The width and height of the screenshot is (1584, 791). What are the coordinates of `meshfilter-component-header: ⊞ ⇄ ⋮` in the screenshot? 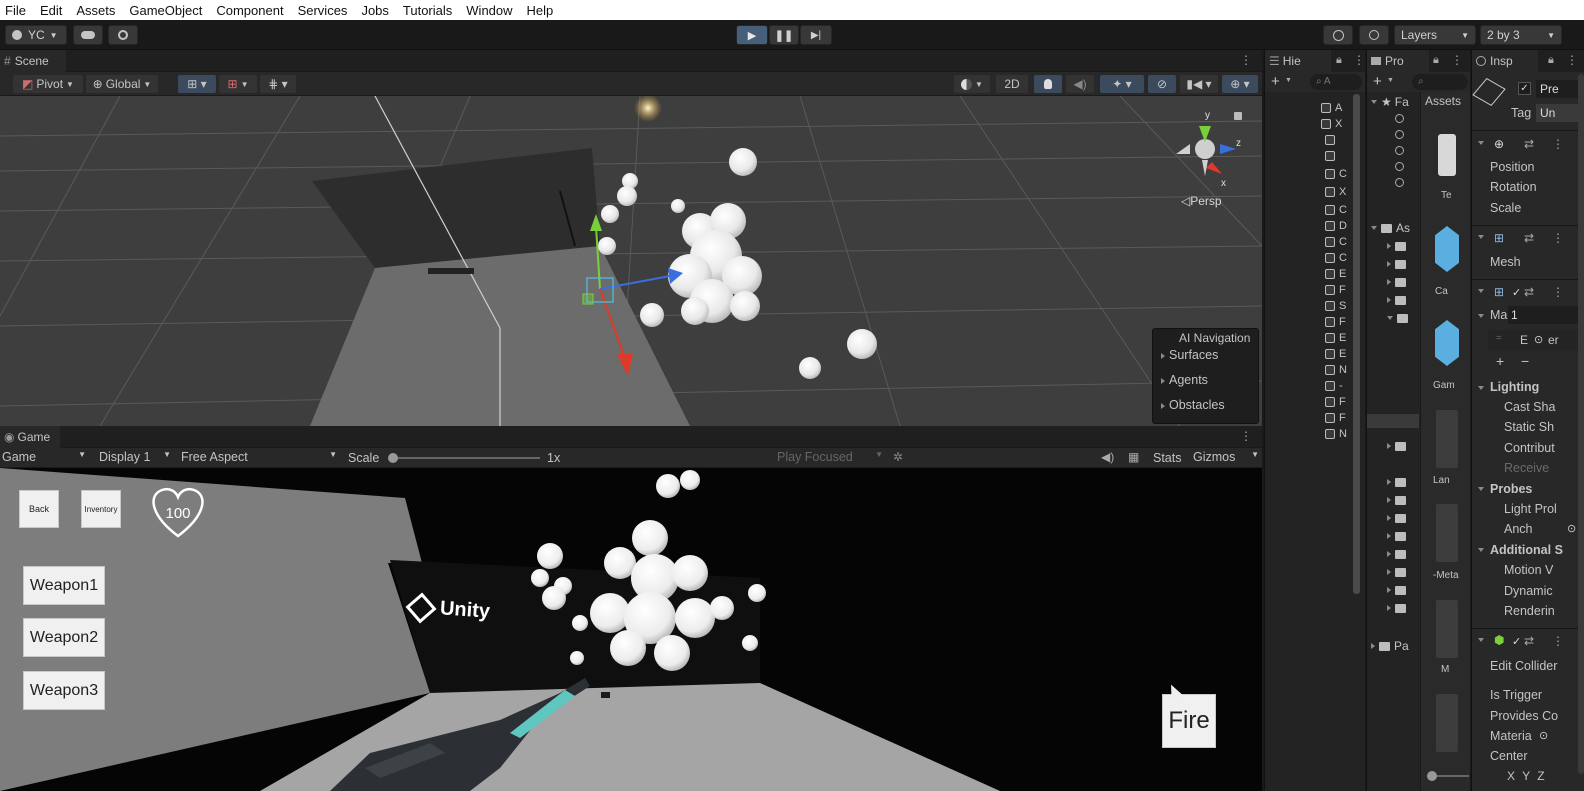 It's located at (1528, 238).